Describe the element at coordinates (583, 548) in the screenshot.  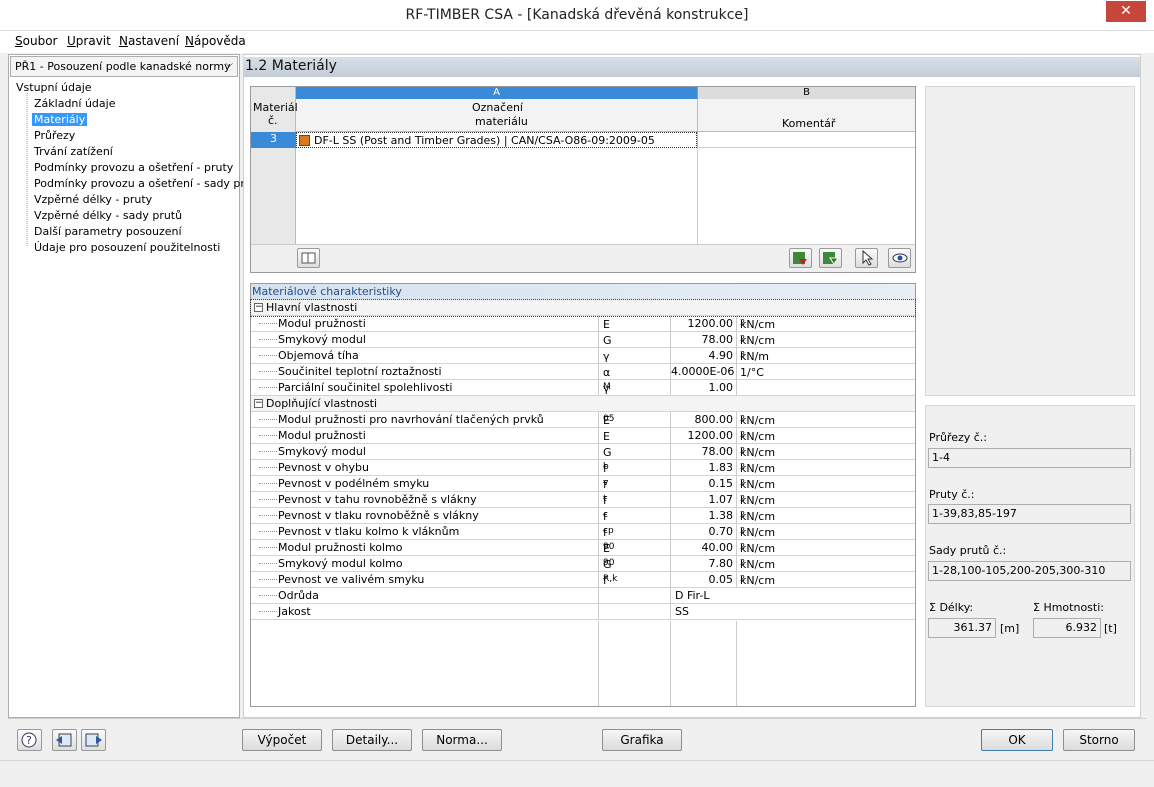
I see `property-row: Modul pružnosti kolmo E 90 40.00 kN/cm 2` at that location.